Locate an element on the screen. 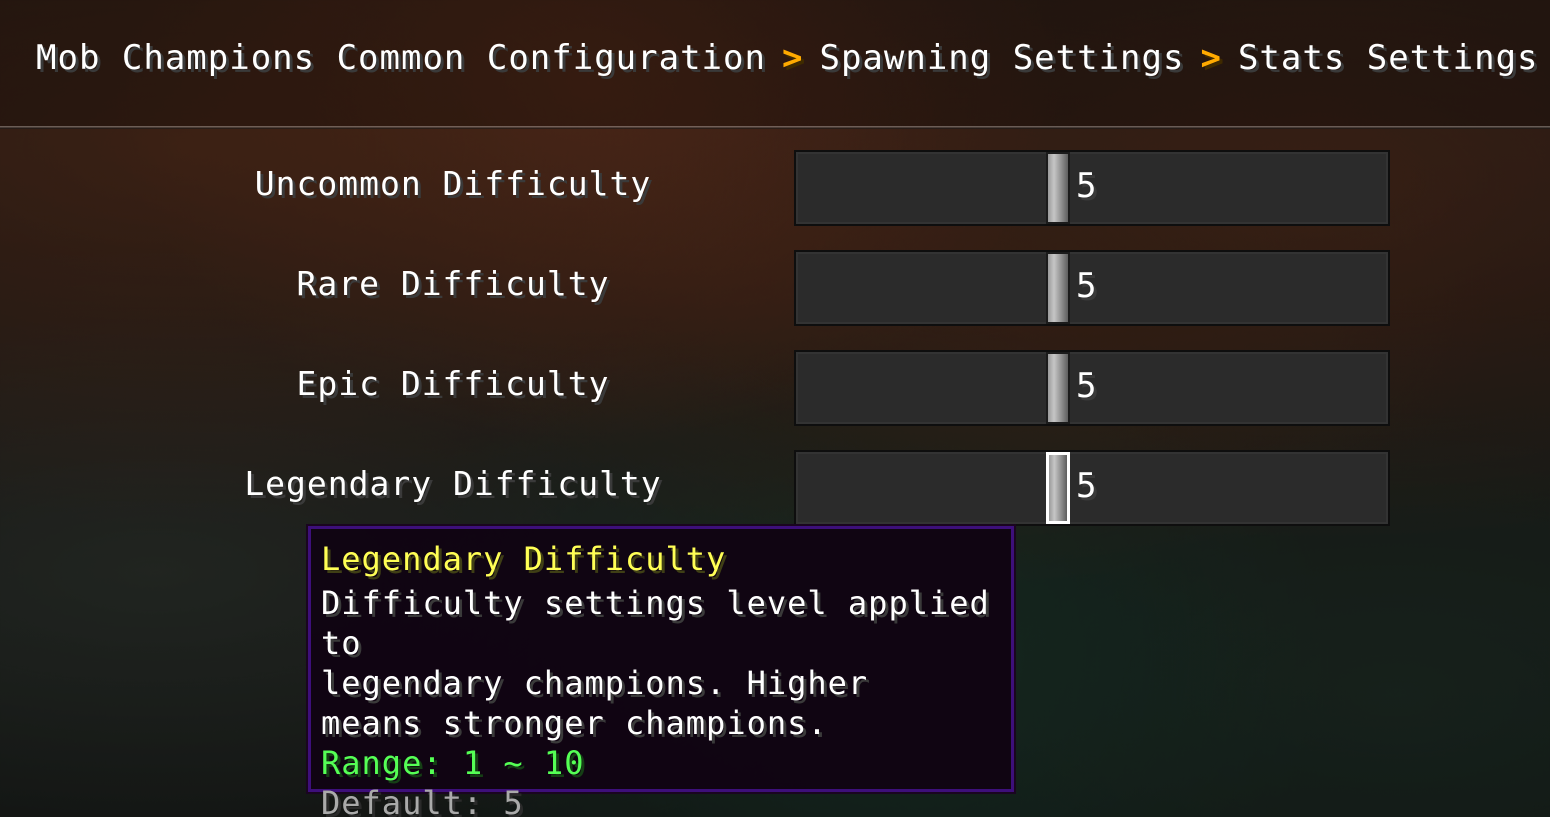  setting-label: Uncommon Difficulty is located at coordinates (453, 183).